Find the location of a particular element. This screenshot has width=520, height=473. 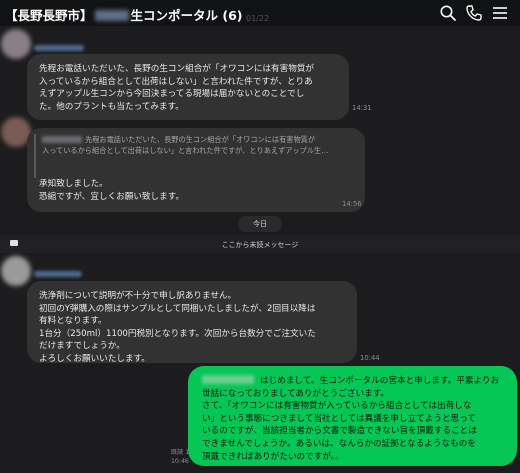

message-time: 10:44 is located at coordinates (370, 358).